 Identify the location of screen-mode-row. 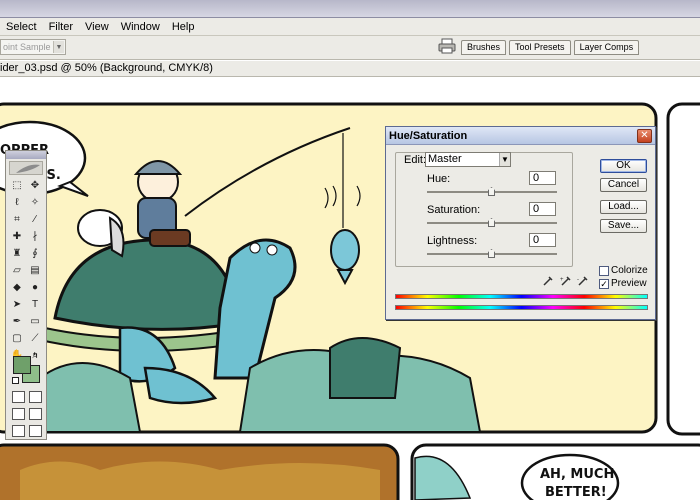
(27, 414).